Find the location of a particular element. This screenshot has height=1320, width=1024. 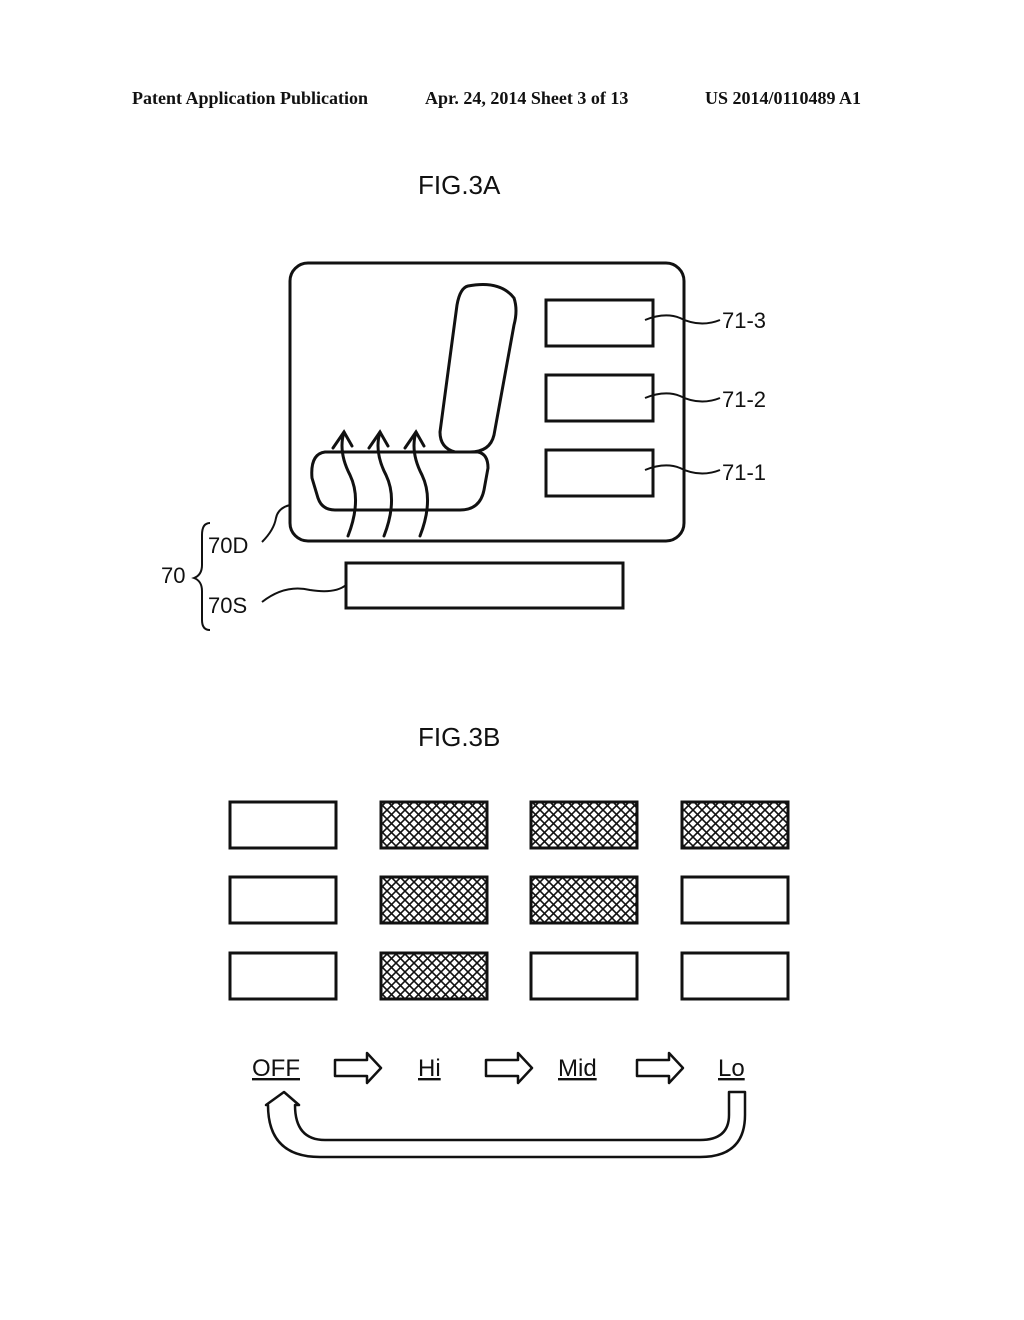

indicator-lo-71-3-lit is located at coordinates (735, 825).